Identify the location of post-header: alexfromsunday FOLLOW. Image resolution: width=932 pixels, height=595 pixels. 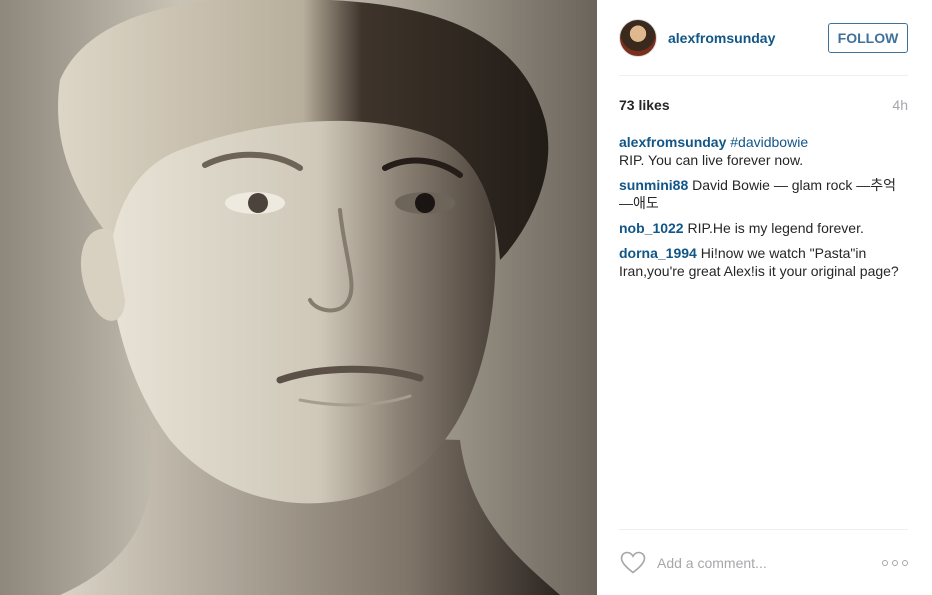
(763, 38).